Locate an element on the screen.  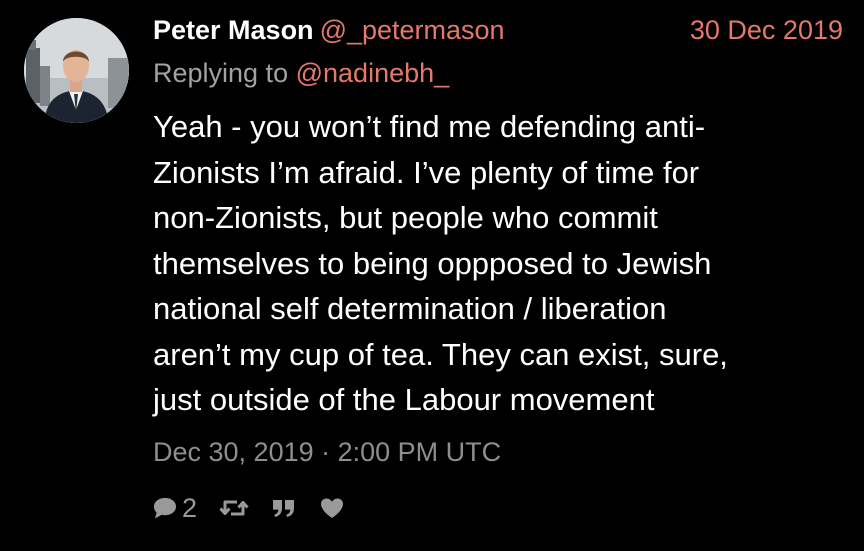
tweet-actions: 2 is located at coordinates (259, 508).